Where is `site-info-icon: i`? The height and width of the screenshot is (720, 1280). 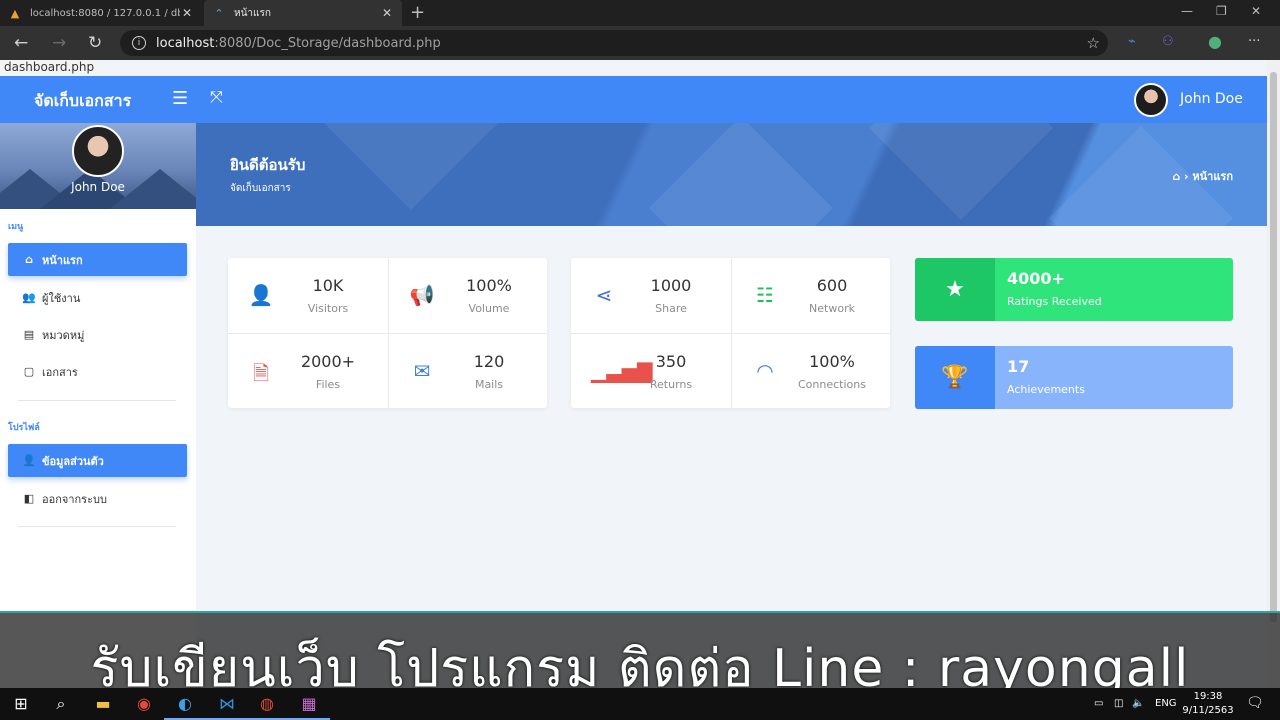
site-info-icon: i is located at coordinates (139, 43).